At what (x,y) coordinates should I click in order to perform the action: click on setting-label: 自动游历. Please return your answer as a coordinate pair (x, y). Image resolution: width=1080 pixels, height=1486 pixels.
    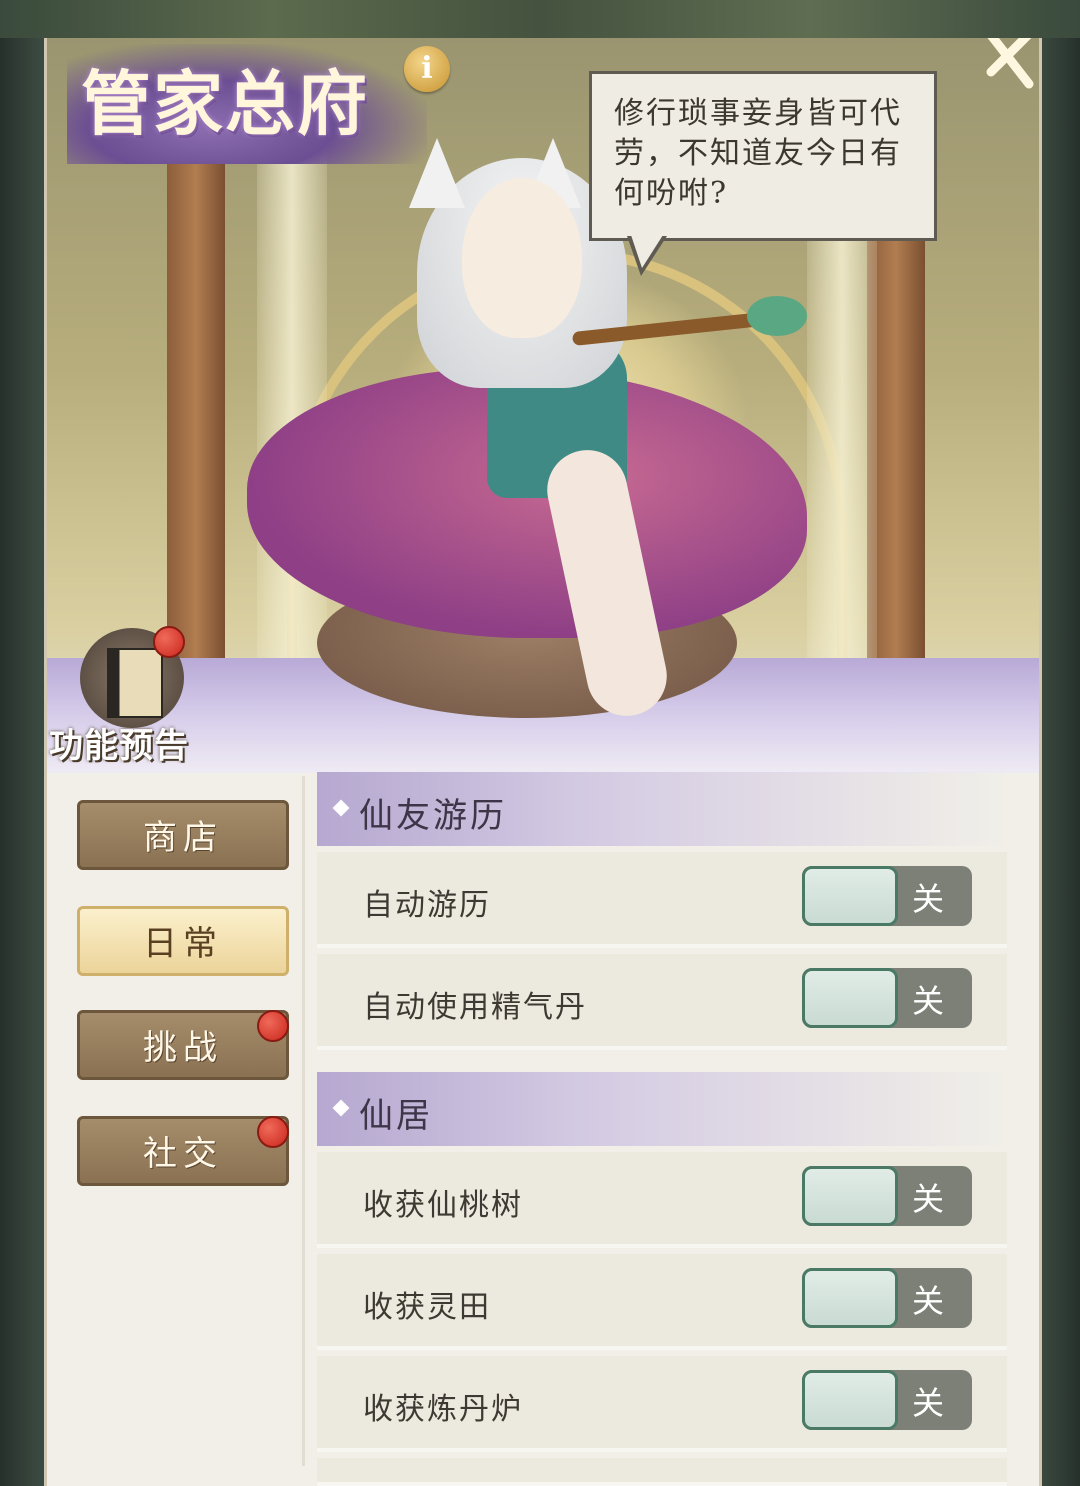
    Looking at the image, I should click on (427, 905).